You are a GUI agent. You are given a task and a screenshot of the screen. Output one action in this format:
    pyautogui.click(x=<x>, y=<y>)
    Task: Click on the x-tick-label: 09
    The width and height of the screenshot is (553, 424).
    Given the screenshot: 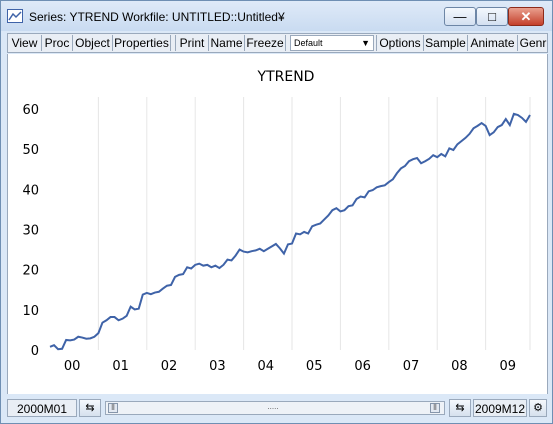 What is the action you would take?
    pyautogui.click(x=508, y=366)
    